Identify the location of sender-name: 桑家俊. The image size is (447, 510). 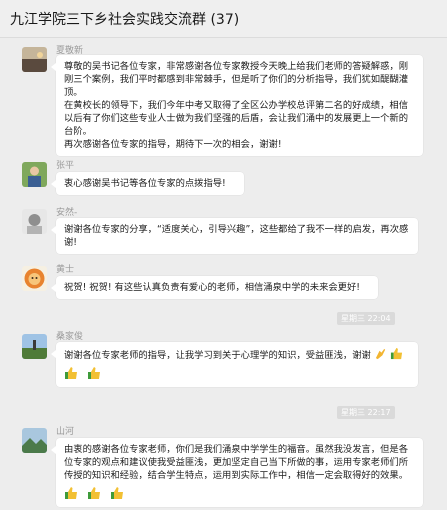
(70, 337).